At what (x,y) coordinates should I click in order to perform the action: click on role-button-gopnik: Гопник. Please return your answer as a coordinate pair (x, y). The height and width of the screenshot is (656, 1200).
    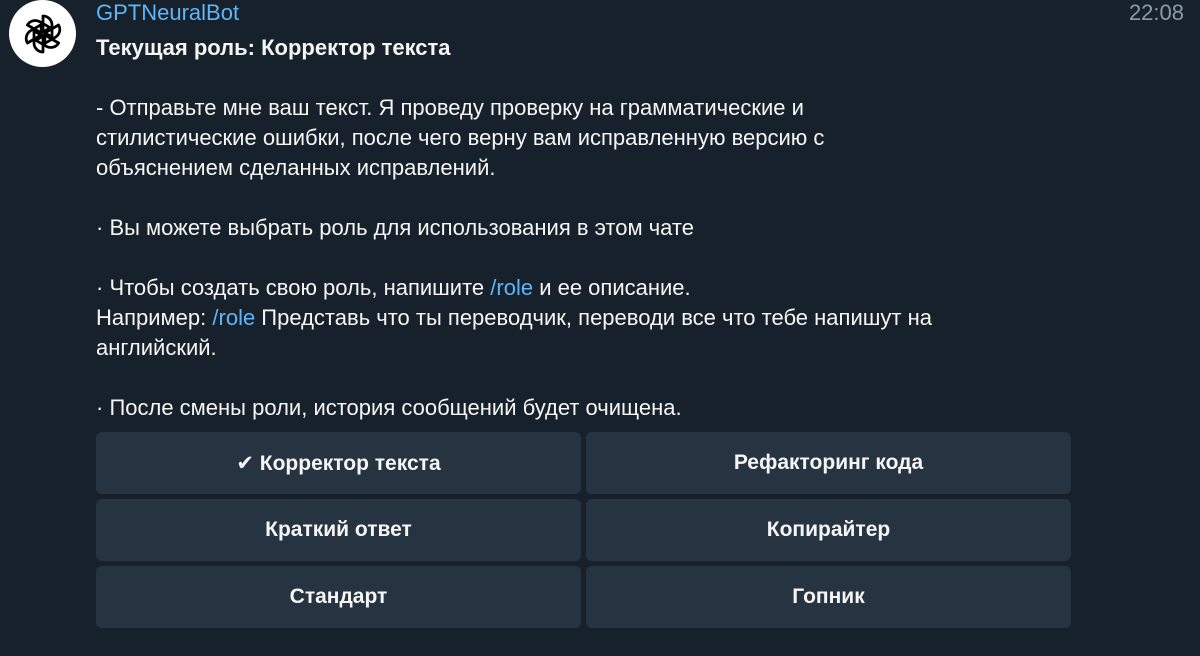
    Looking at the image, I should click on (828, 597).